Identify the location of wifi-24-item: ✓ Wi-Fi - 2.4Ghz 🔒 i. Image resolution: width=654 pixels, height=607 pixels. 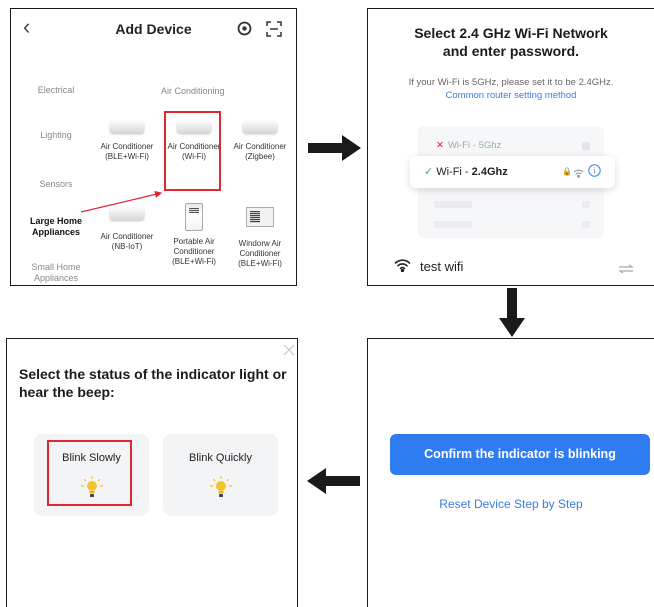
(512, 172).